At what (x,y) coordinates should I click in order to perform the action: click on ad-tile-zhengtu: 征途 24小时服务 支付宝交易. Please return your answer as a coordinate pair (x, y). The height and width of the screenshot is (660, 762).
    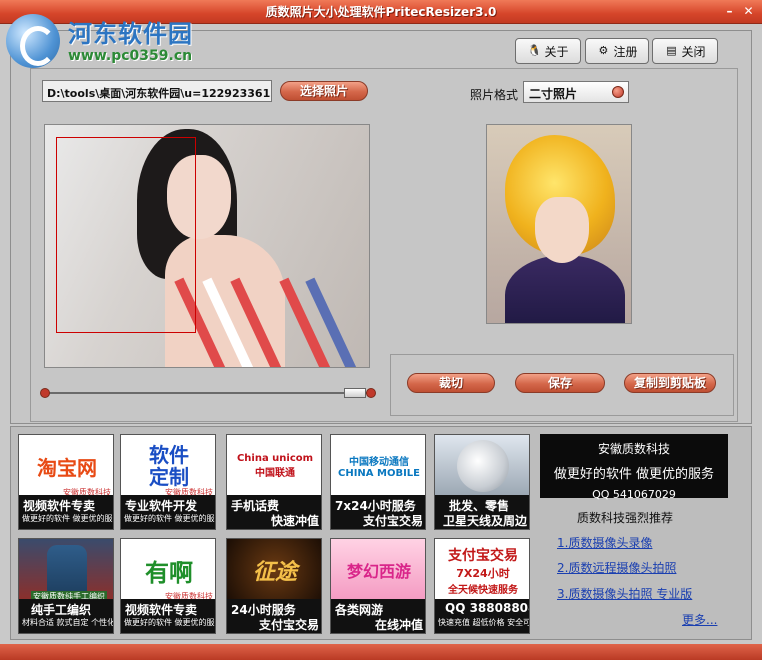
    Looking at the image, I should click on (274, 586).